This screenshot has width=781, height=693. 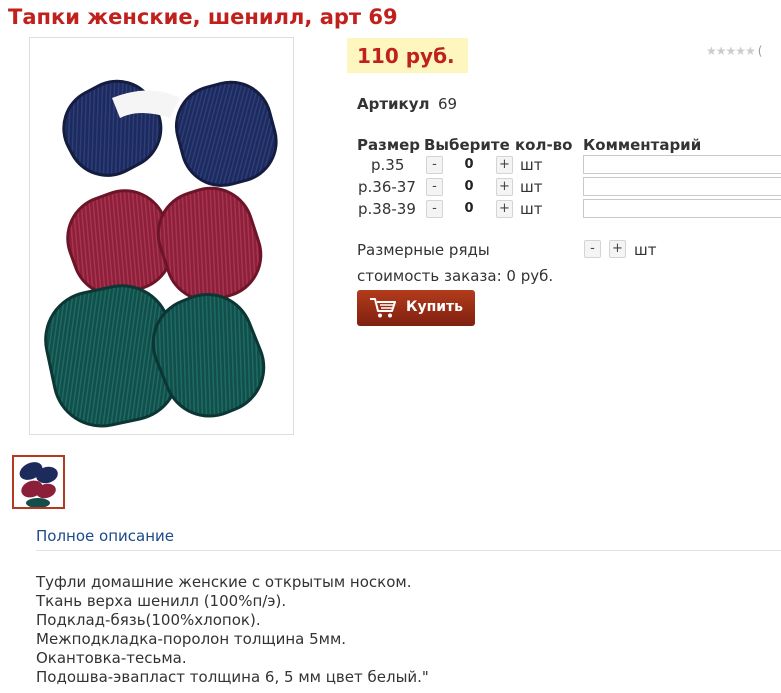 What do you see at coordinates (531, 209) in the screenshot?
I see `unit-label-38-39: шт` at bounding box center [531, 209].